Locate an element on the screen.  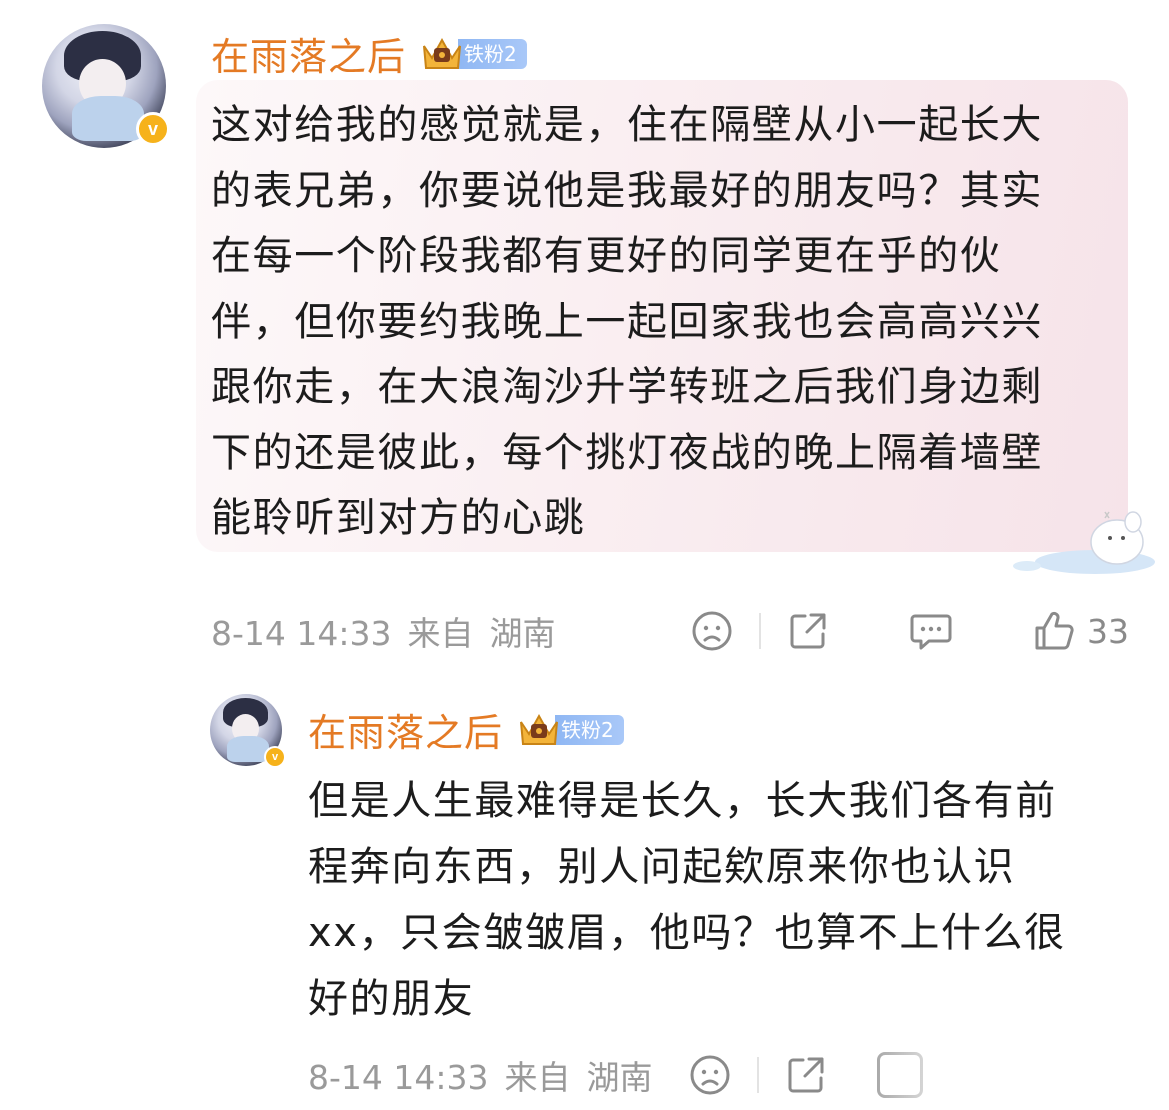
comment-actions: 33 is located at coordinates (910, 631).